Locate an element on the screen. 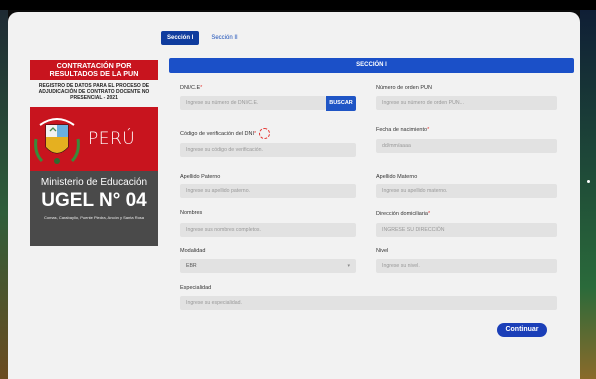 The image size is (596, 379). modalidad-select: EBR ▾ is located at coordinates (268, 266).